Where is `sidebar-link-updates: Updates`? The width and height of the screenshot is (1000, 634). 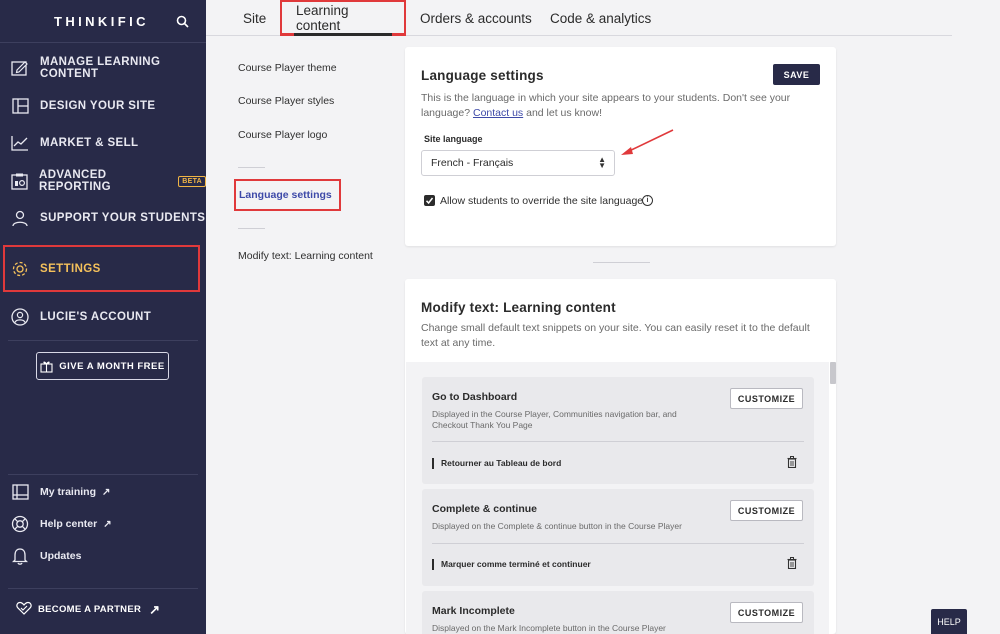 sidebar-link-updates: Updates is located at coordinates (46, 556).